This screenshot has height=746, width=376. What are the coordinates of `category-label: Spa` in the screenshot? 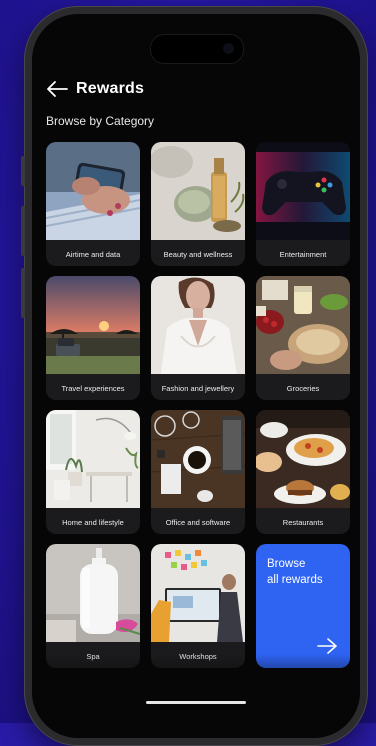 It's located at (93, 656).